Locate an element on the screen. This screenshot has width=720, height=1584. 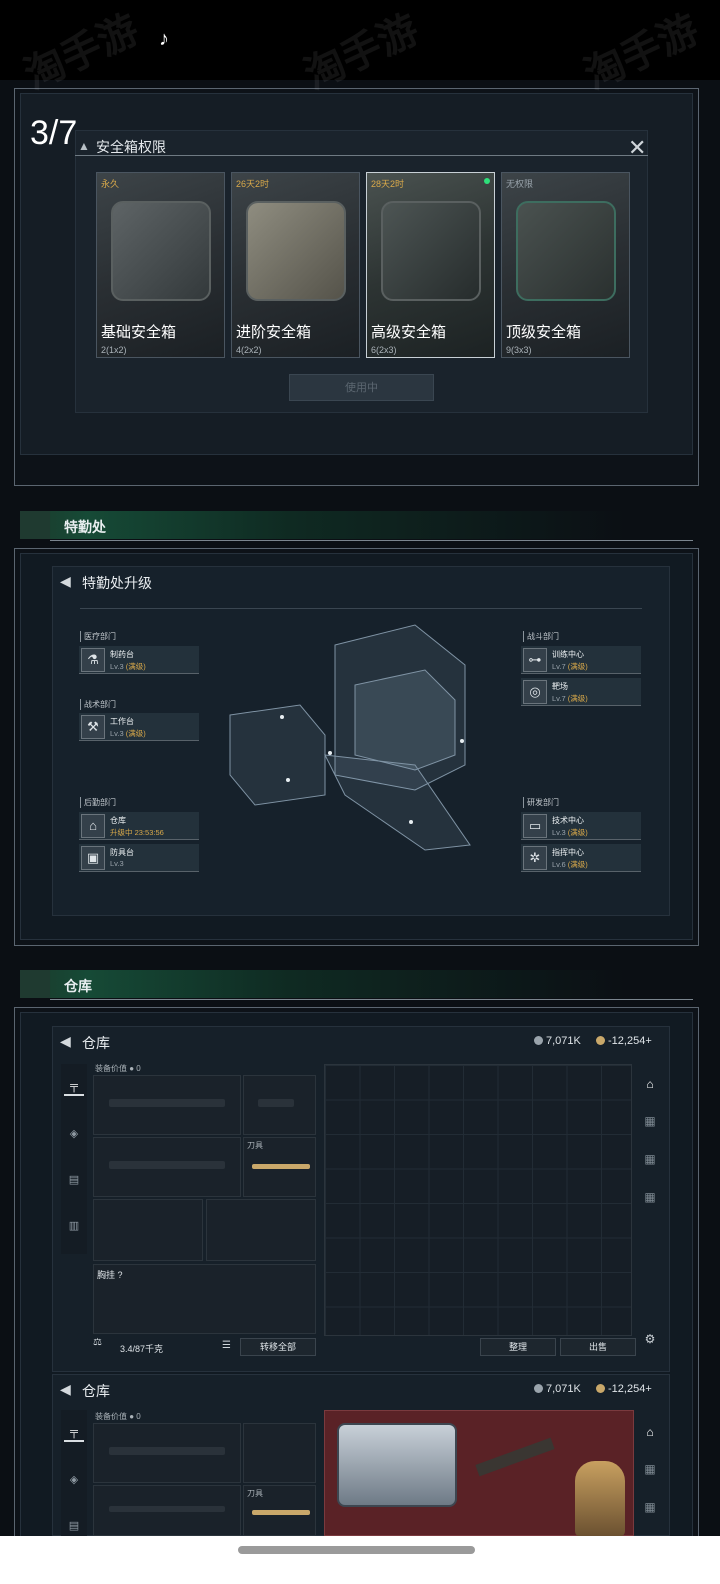
sell-button: 出售 is located at coordinates (598, 1347).